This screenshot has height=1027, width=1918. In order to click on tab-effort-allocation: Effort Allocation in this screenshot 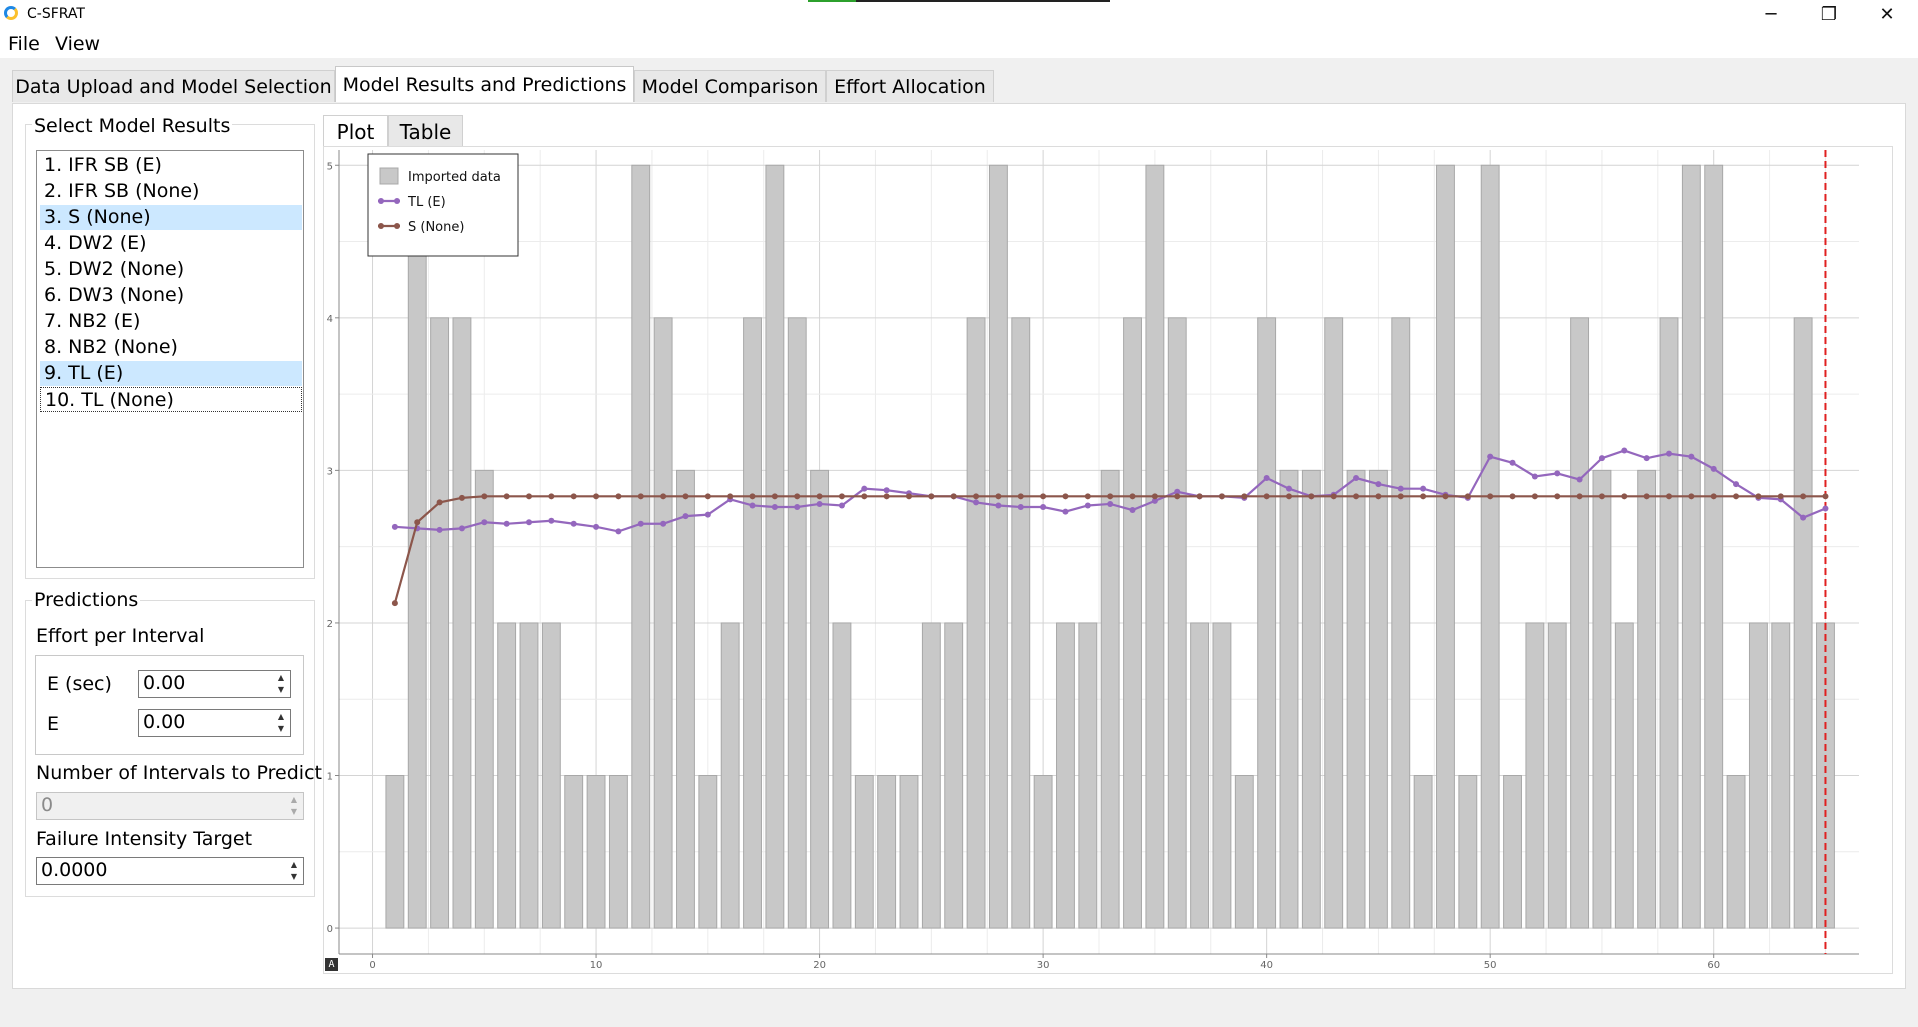, I will do `click(910, 86)`.